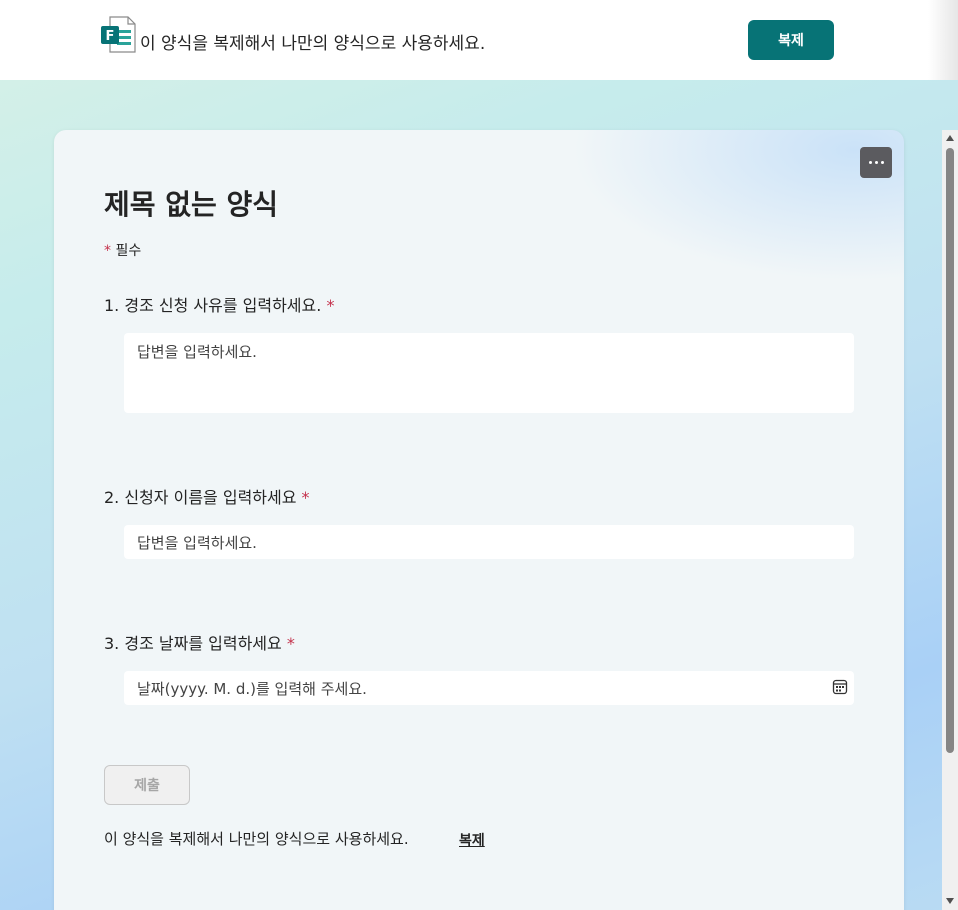 The height and width of the screenshot is (910, 958). What do you see at coordinates (950, 901) in the screenshot?
I see `scroll-down-arrow-icon` at bounding box center [950, 901].